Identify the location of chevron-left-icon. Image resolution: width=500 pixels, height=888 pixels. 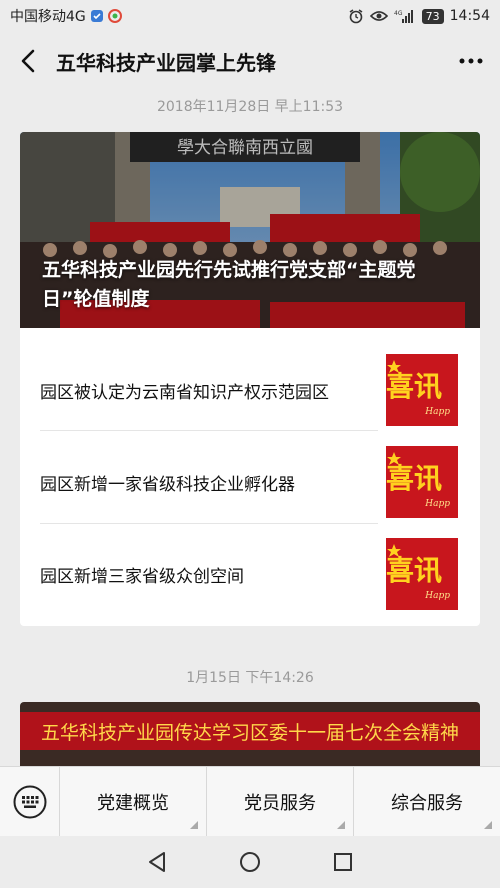
(28, 61).